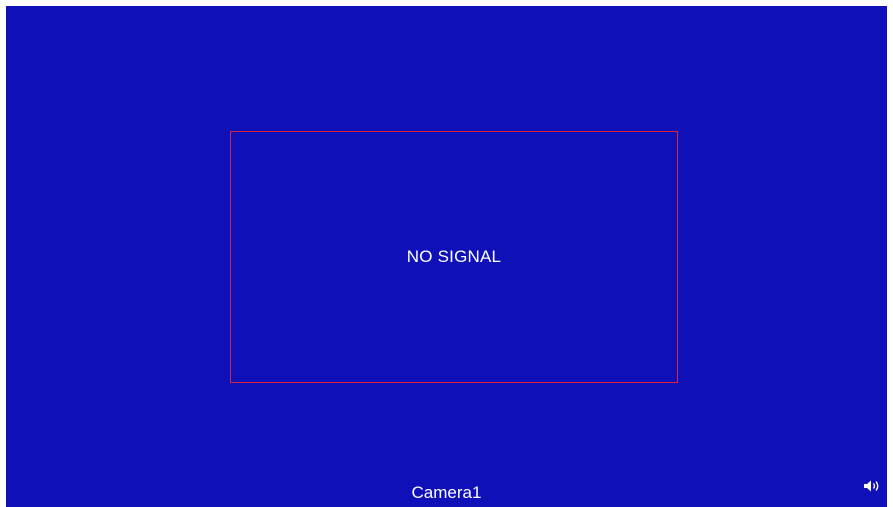  Describe the element at coordinates (446, 492) in the screenshot. I see `camera-name-label: Camera1` at that location.